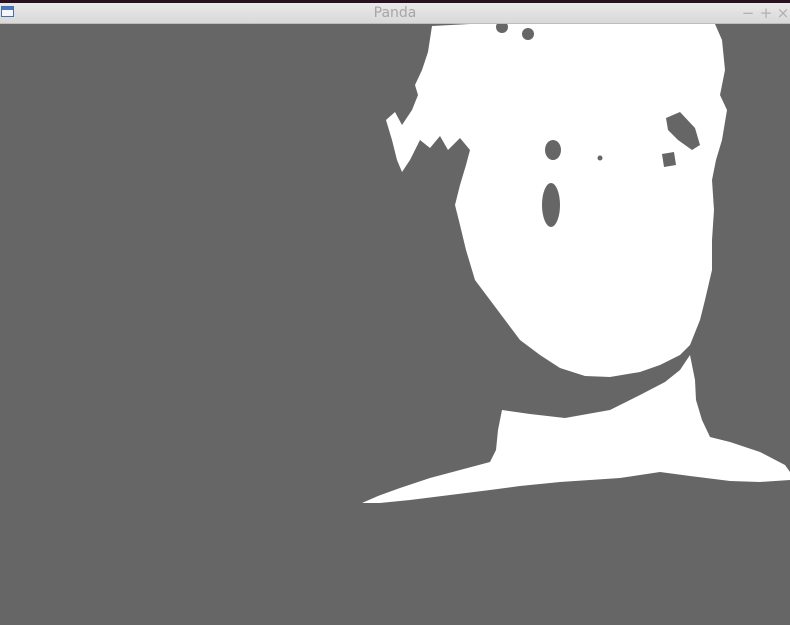  I want to click on title-bar: Panda − + ×, so click(395, 13).